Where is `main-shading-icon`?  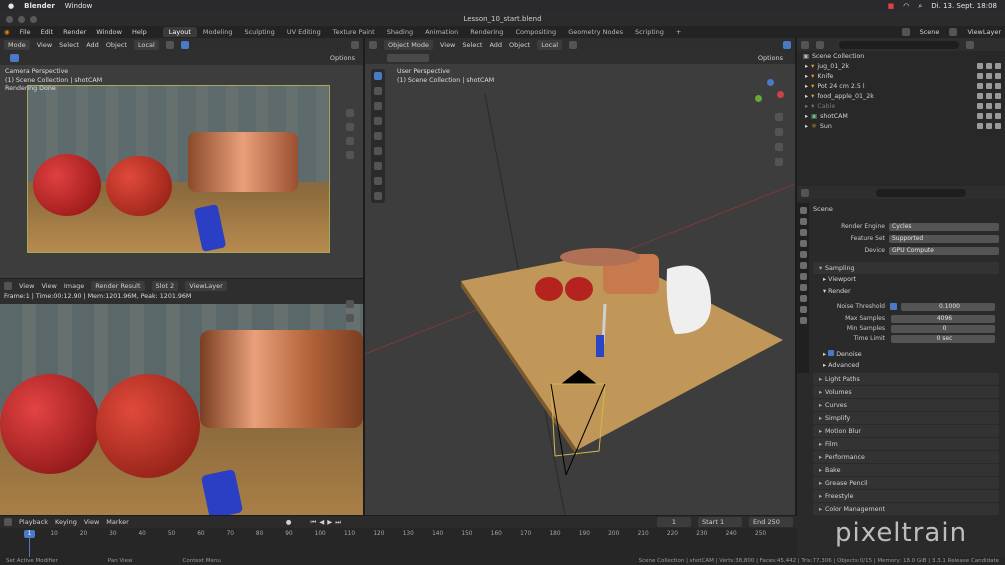
main-shading-icon is located at coordinates (787, 44).